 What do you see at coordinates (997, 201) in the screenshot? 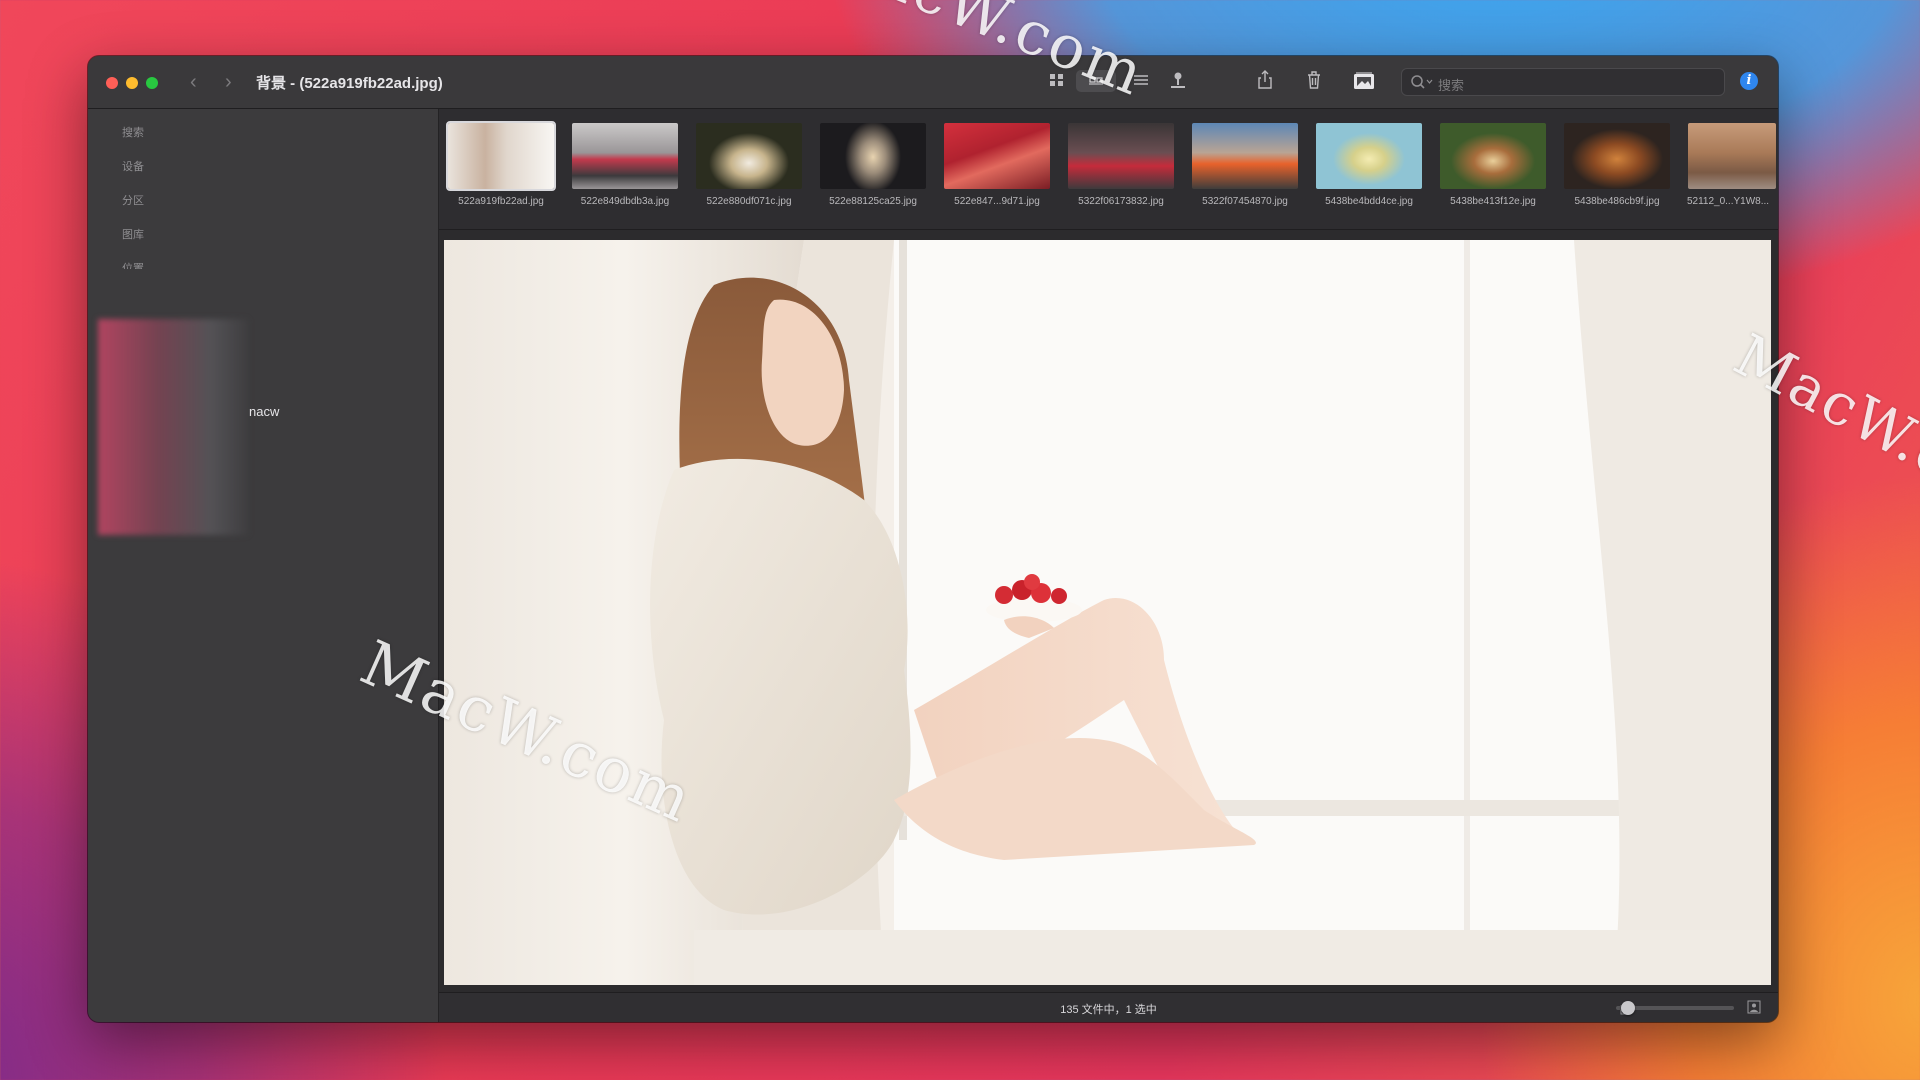
I see `thumbnail-caption: 522e847...9d71.jpg` at bounding box center [997, 201].